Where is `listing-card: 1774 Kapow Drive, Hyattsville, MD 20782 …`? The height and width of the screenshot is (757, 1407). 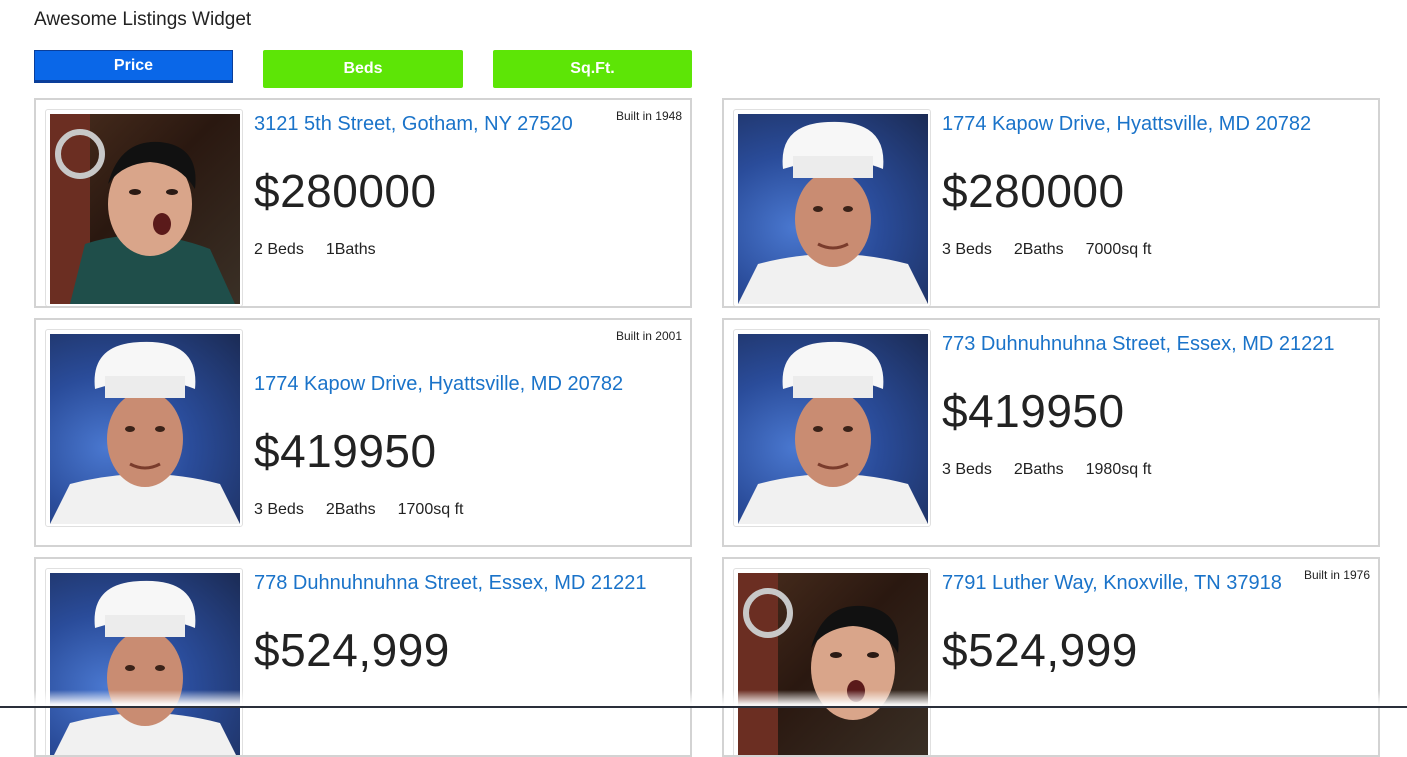 listing-card: 1774 Kapow Drive, Hyattsville, MD 20782 … is located at coordinates (1051, 203).